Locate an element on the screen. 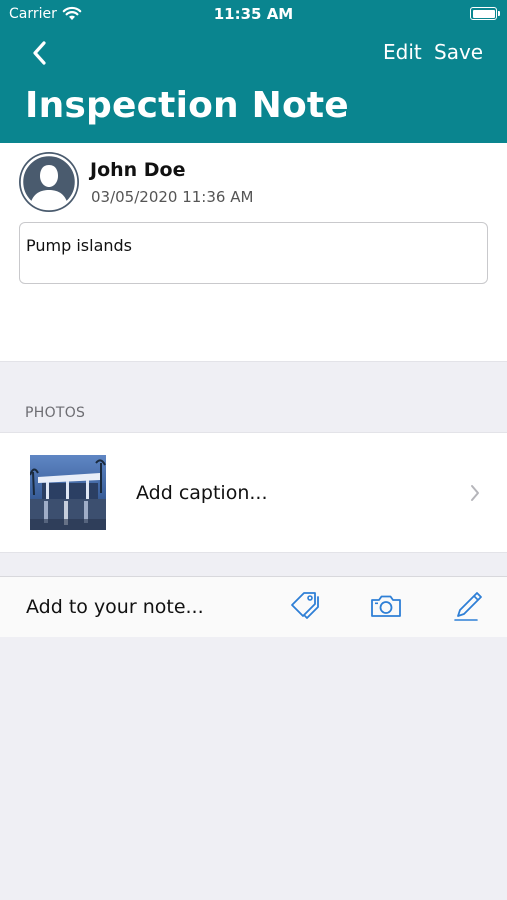 This screenshot has width=507, height=900. back-chevron-icon is located at coordinates (40, 53).